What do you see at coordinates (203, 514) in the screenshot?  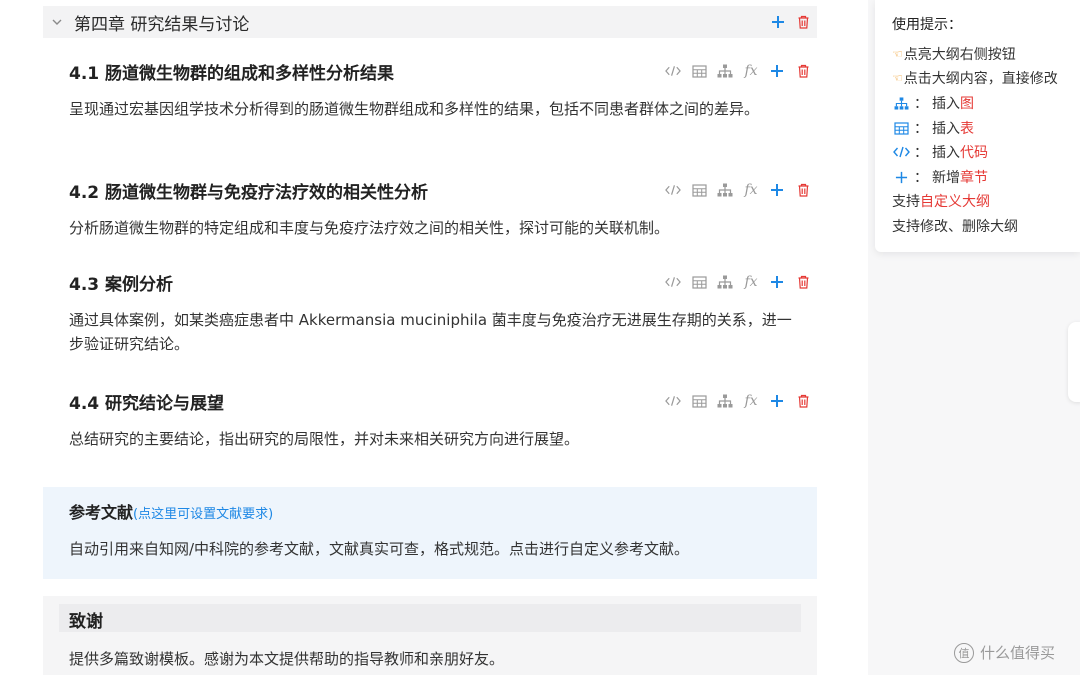 I see `references-settings-link: (点这里可设置文献要求)` at bounding box center [203, 514].